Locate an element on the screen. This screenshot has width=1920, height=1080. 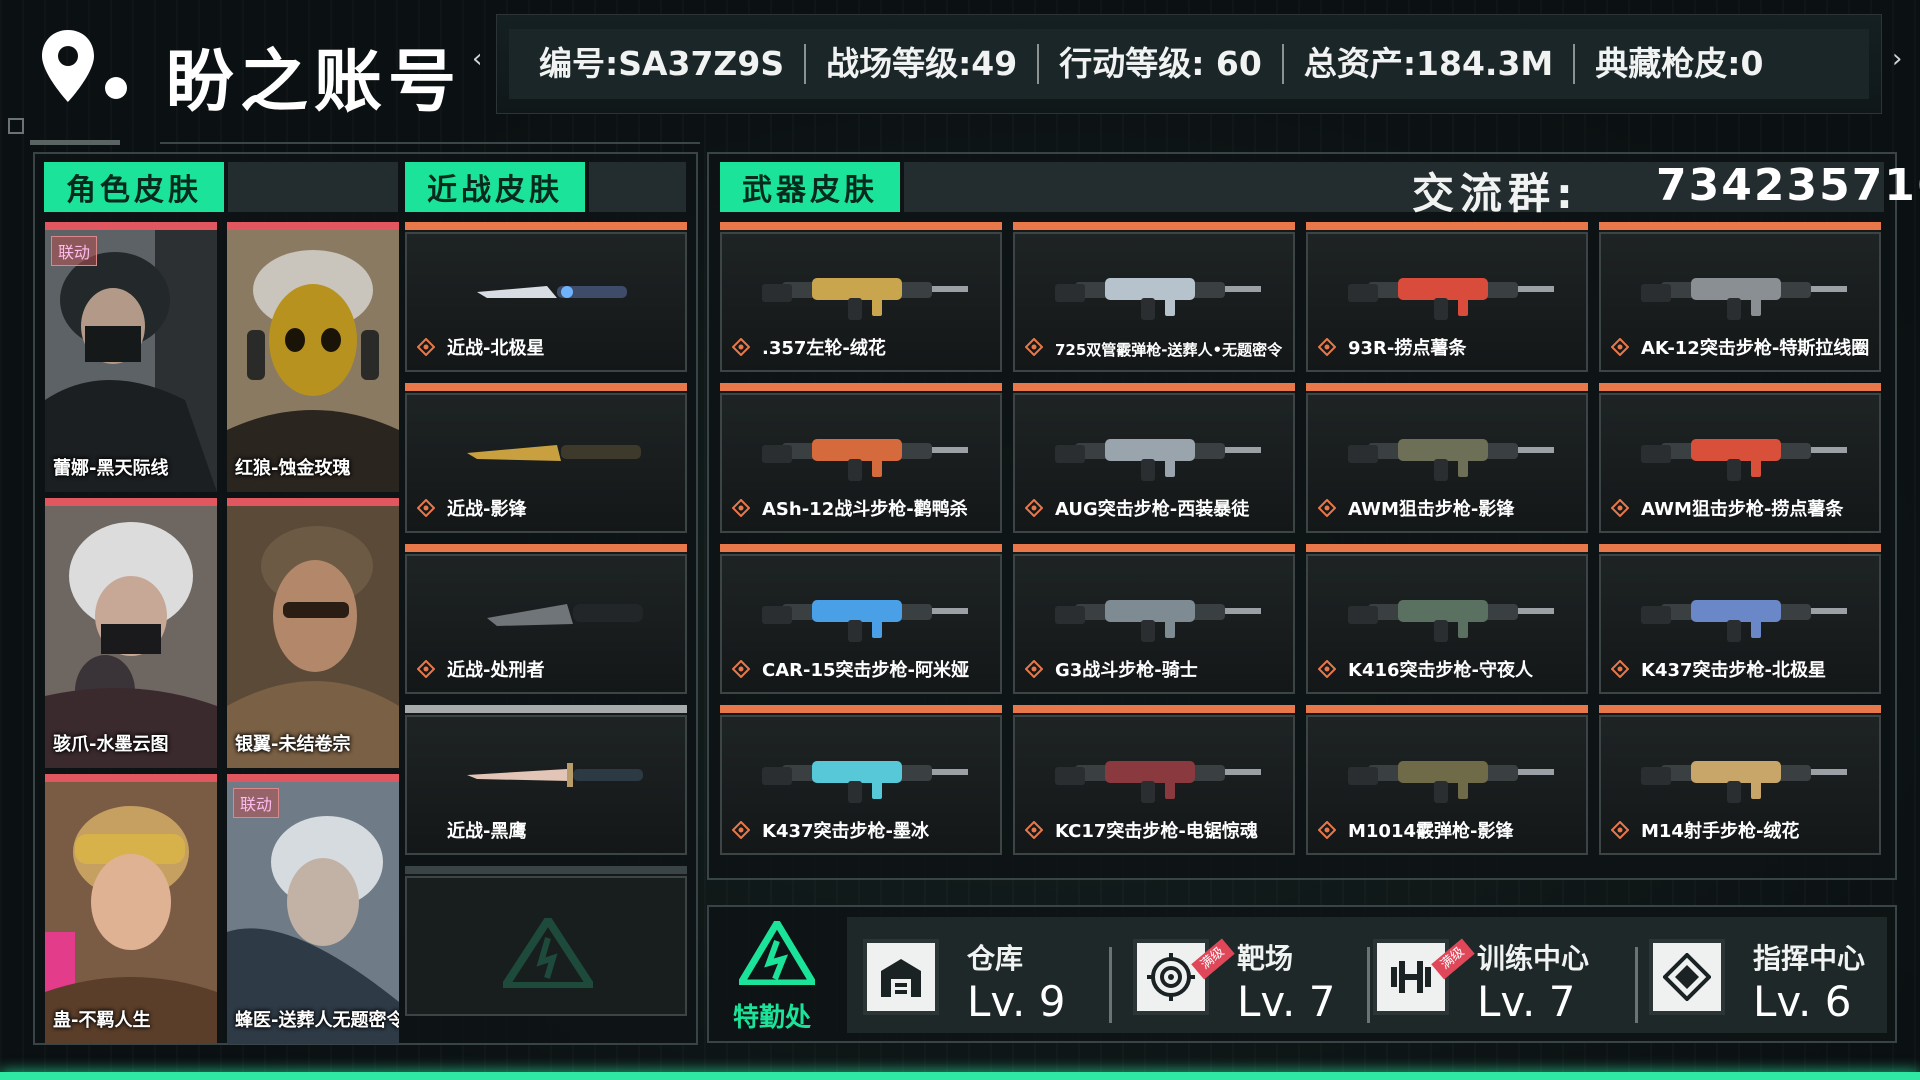
facility-command-center: 指挥中心 Lv. 6 is located at coordinates (1760, 975).